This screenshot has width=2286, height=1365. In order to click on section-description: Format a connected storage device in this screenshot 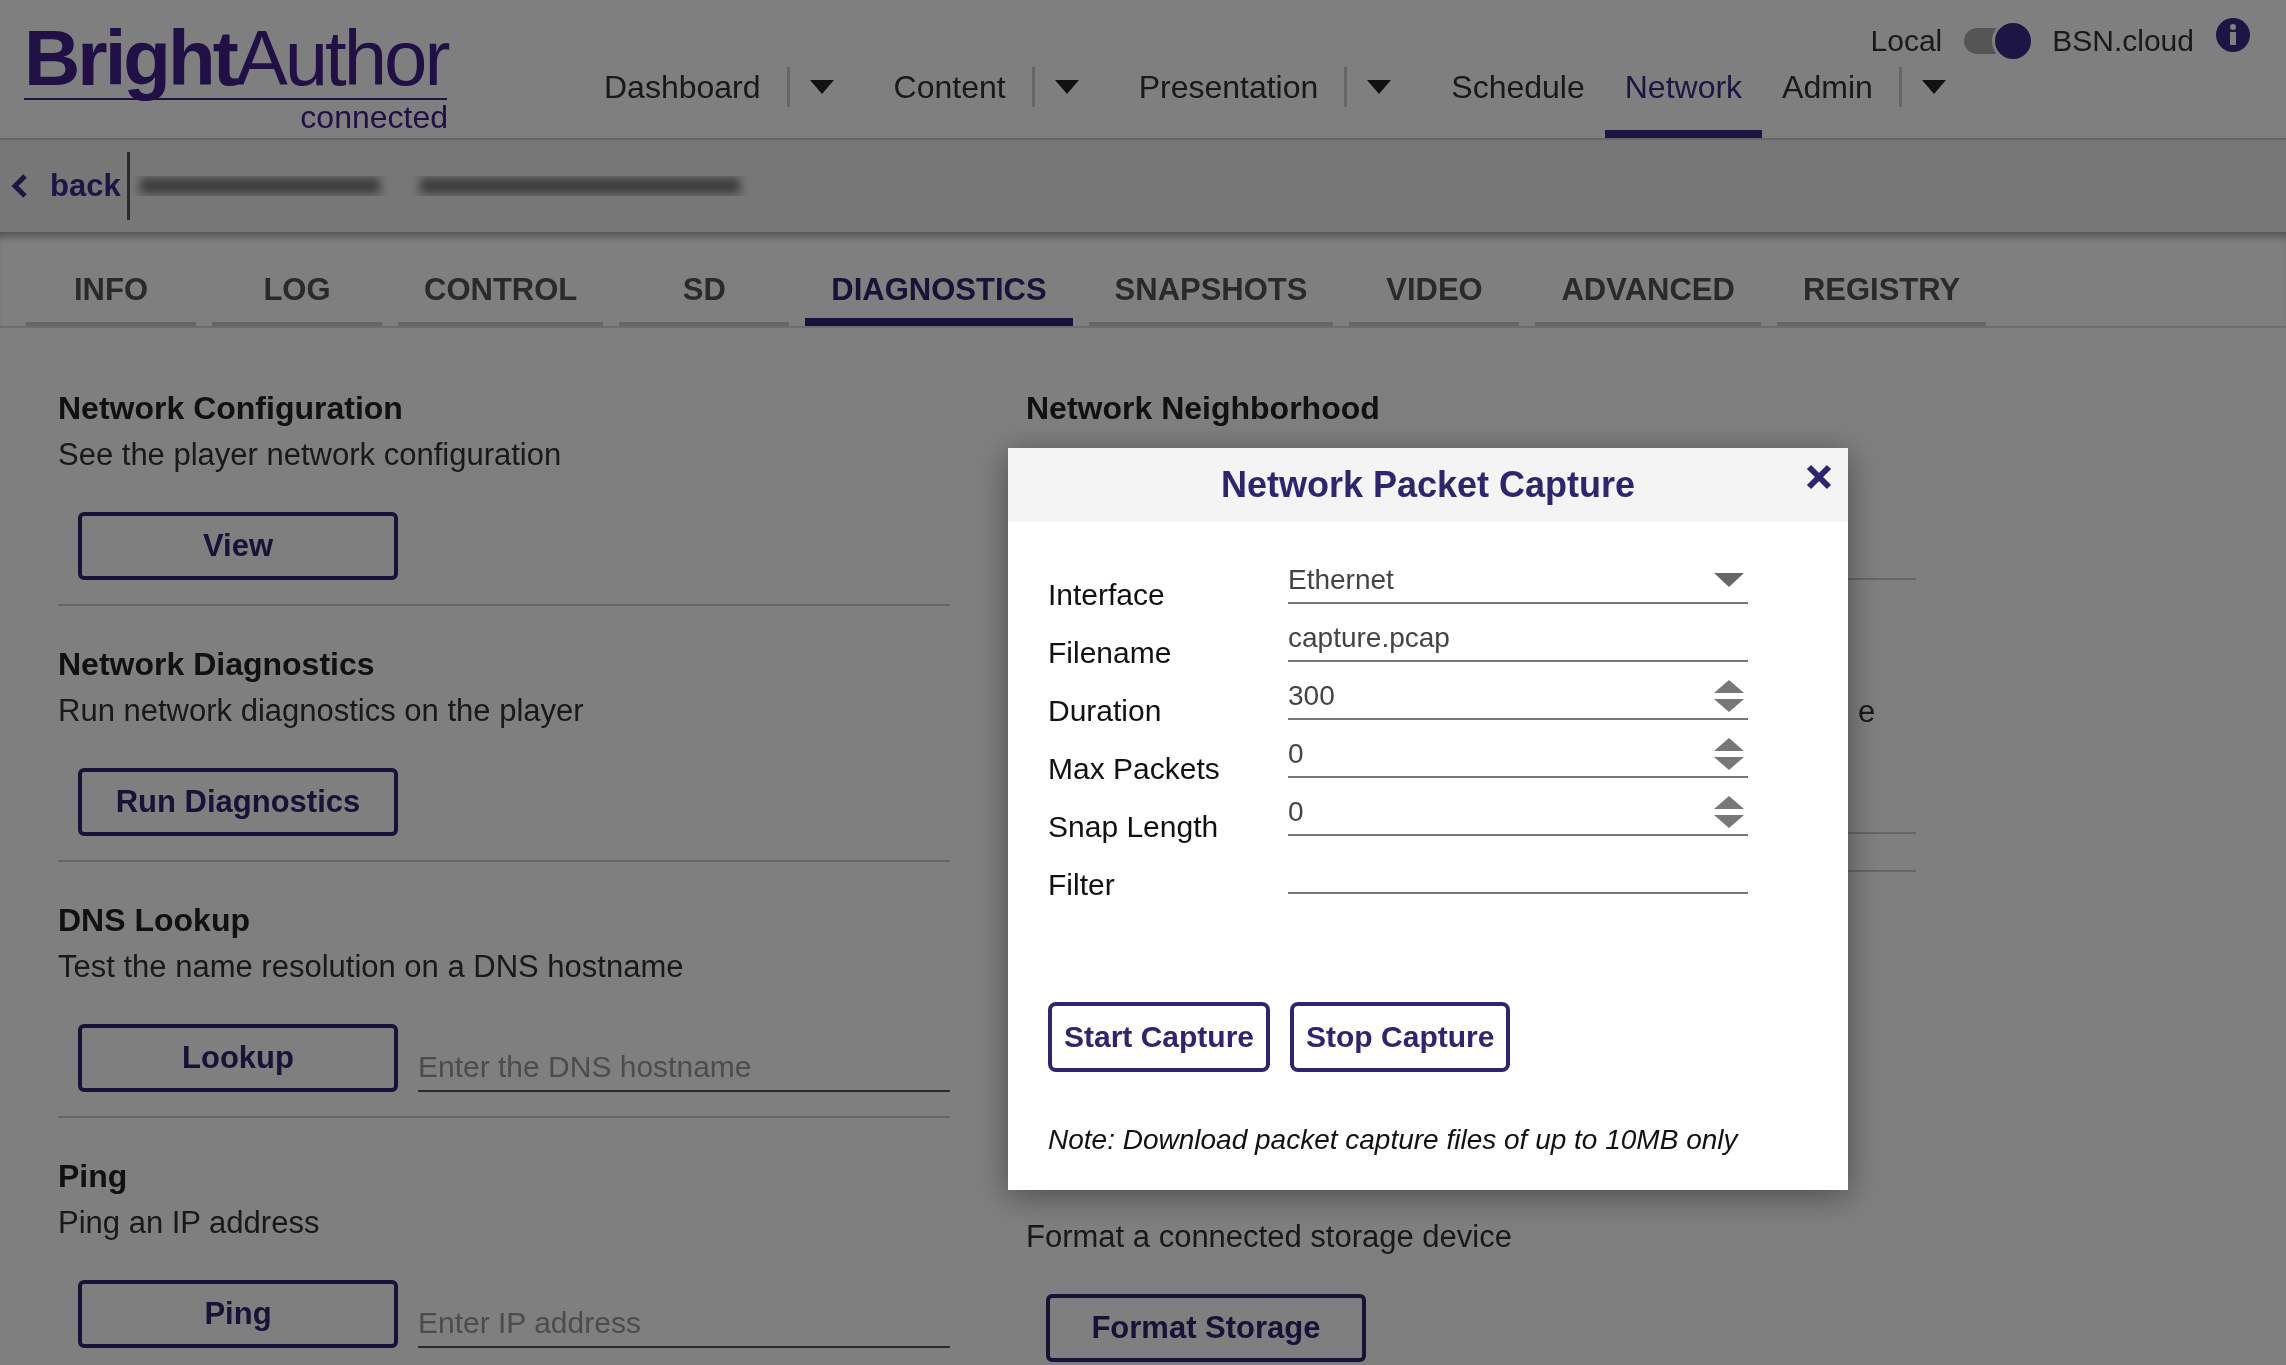, I will do `click(1269, 1237)`.